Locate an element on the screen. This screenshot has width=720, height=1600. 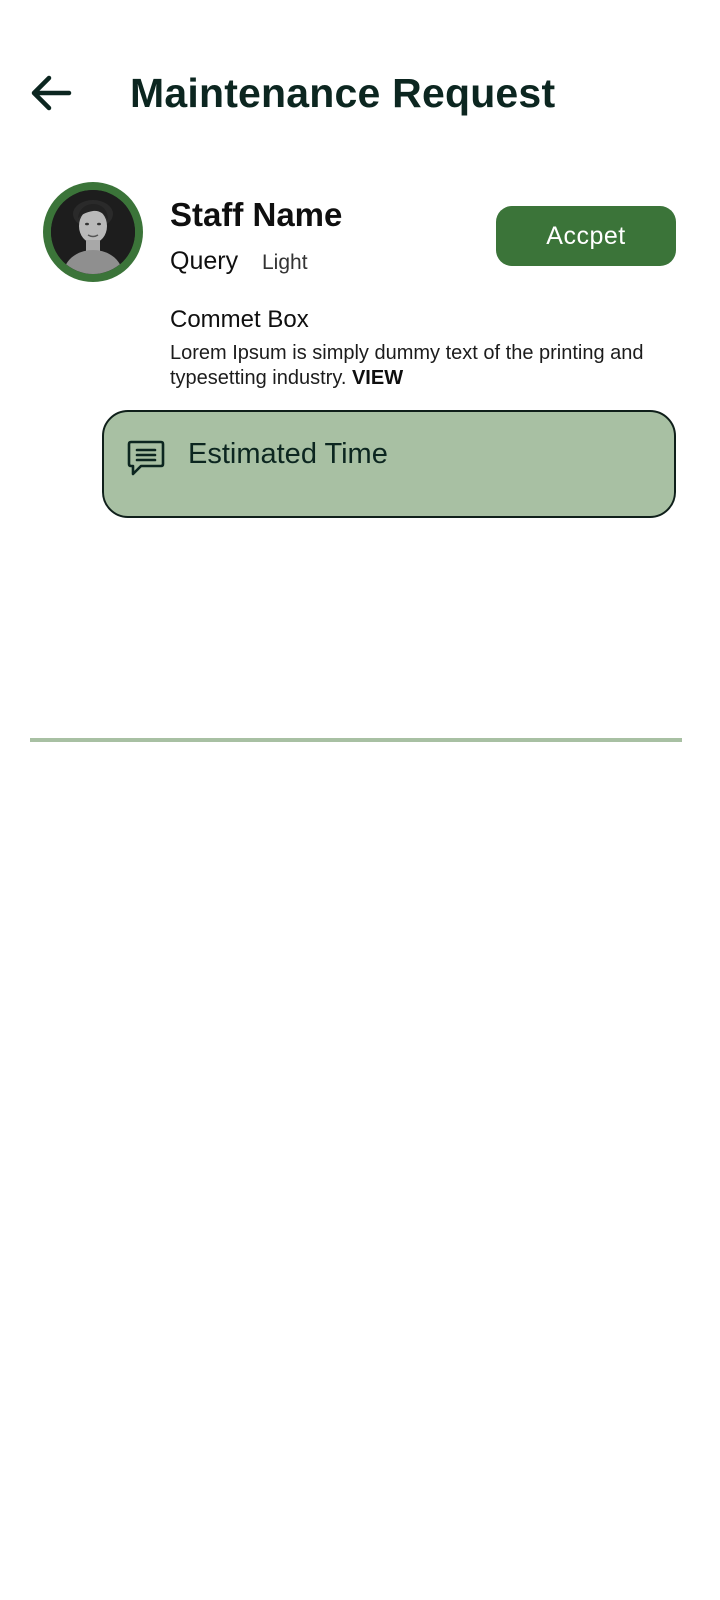
back-button is located at coordinates (51, 93).